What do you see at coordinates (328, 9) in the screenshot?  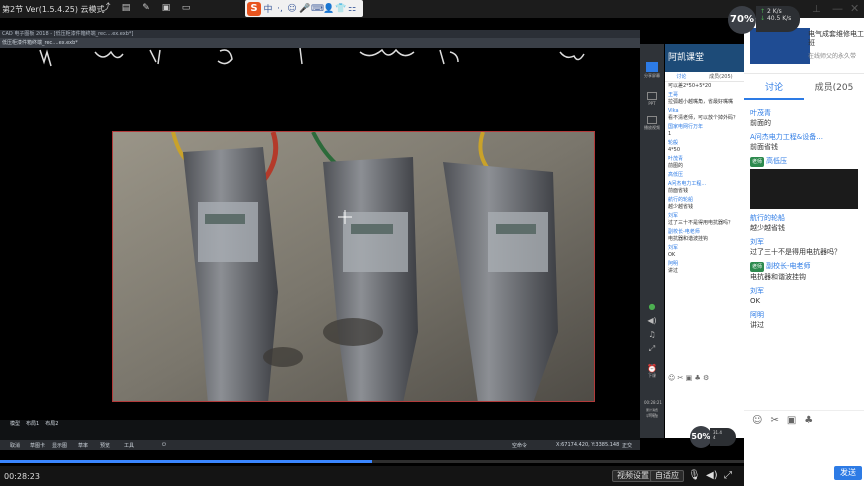 I see `user-icon: 👤` at bounding box center [328, 9].